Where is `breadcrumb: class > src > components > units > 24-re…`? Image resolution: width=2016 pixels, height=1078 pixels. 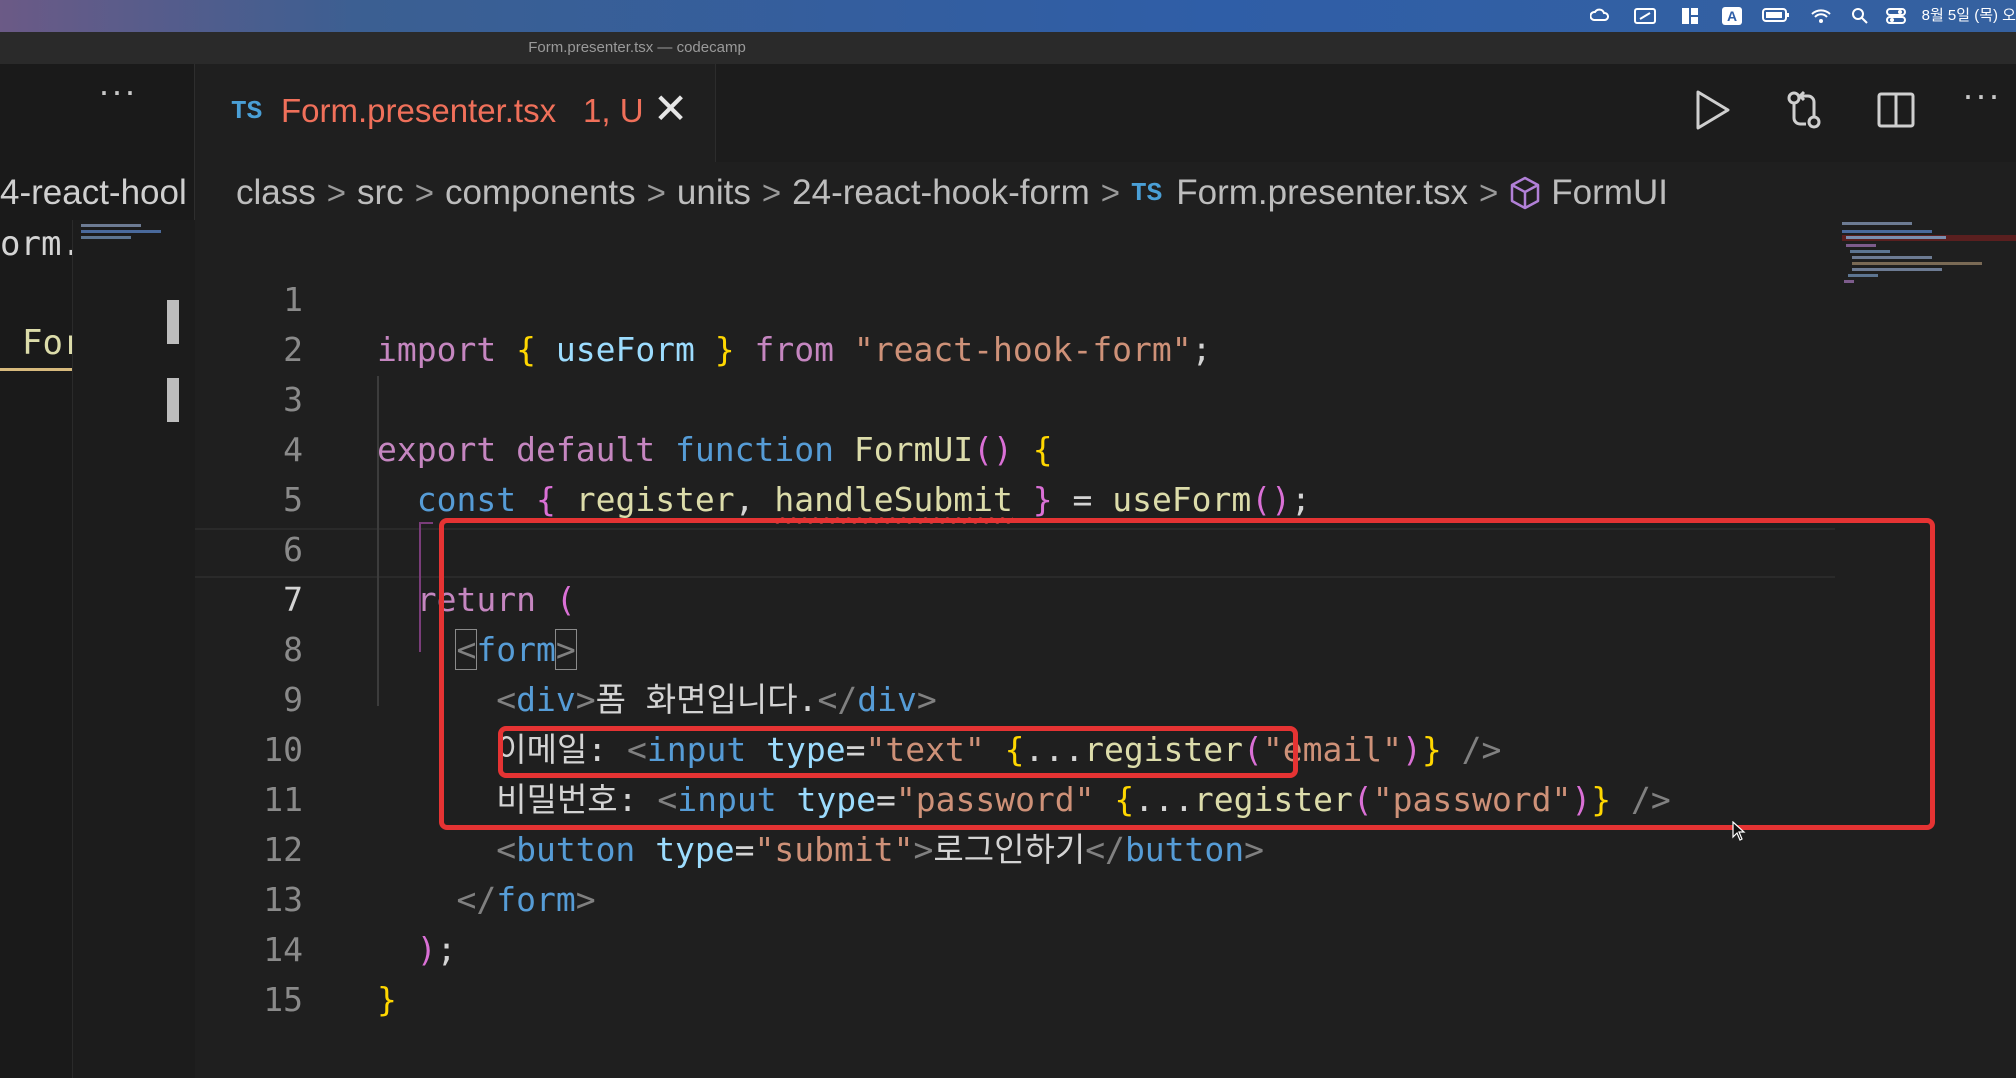 breadcrumb: class > src > components > units > 24-re… is located at coordinates (952, 193).